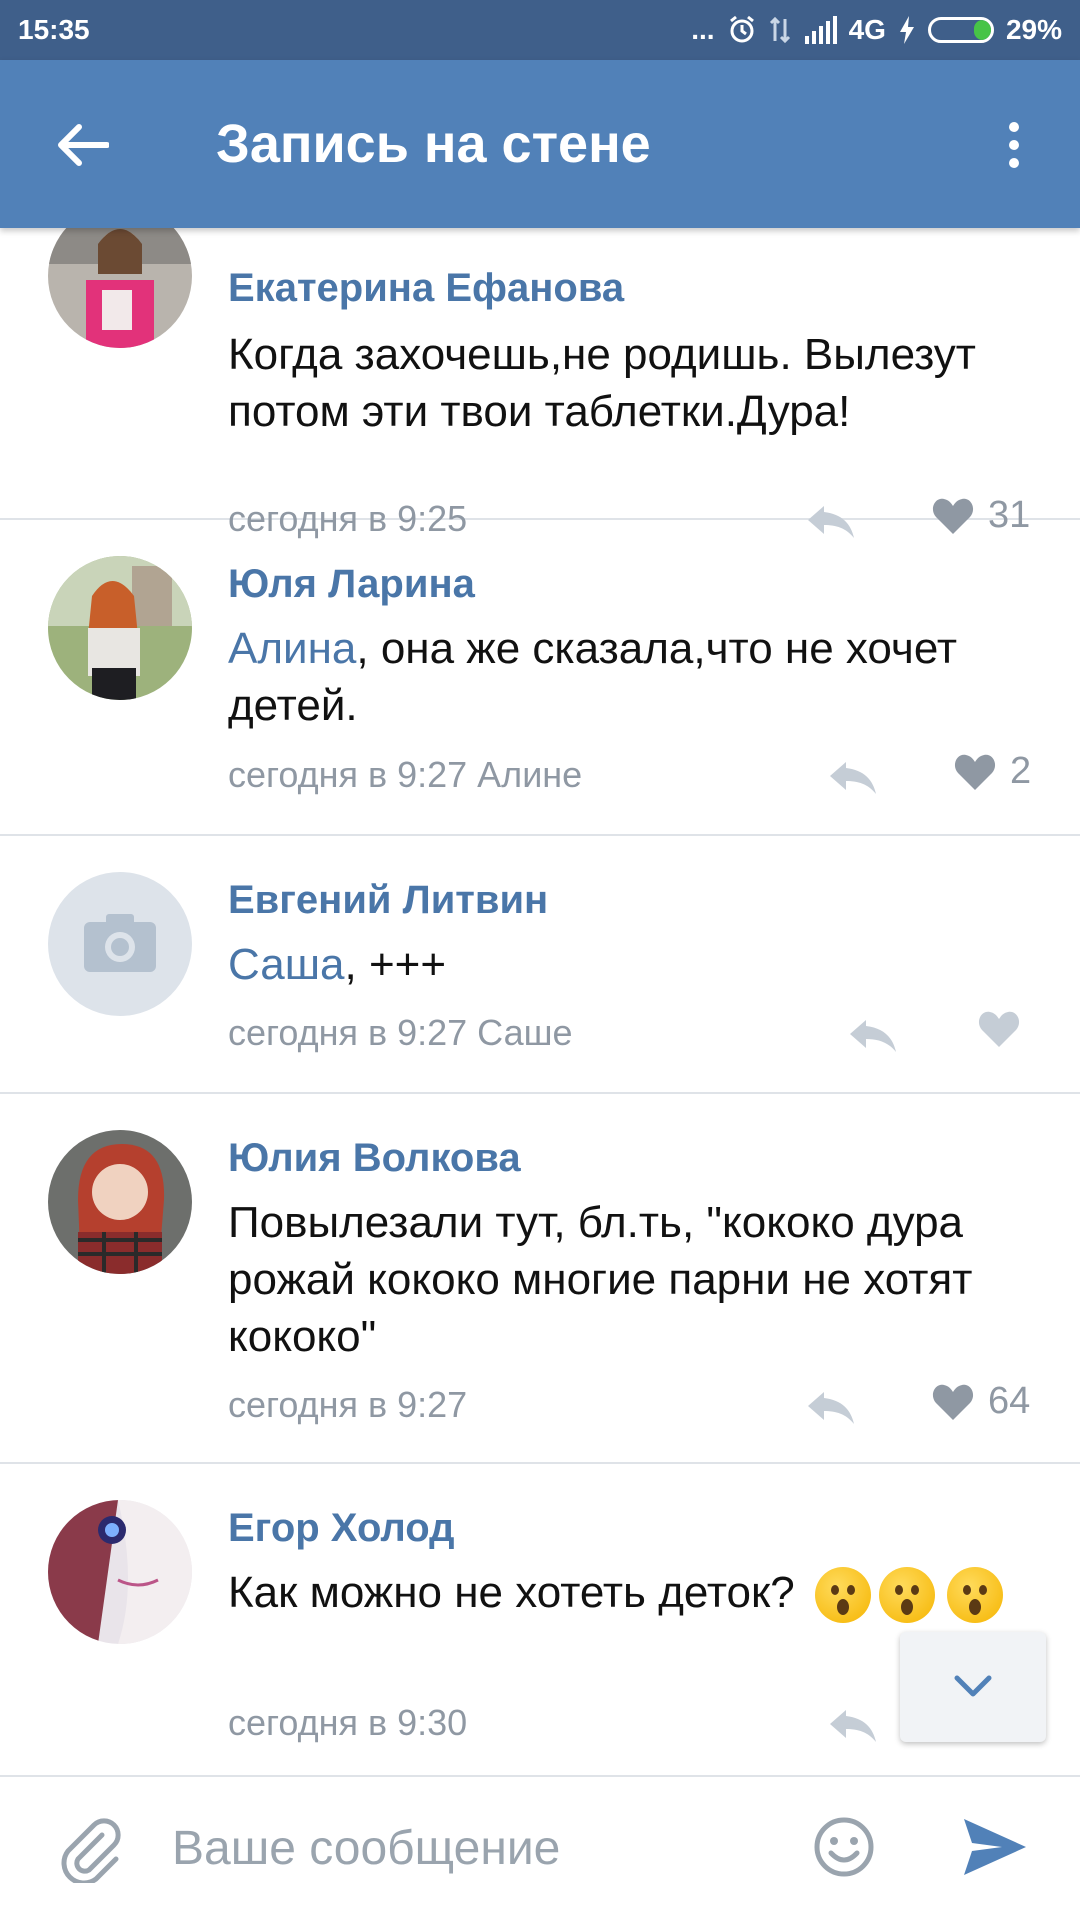 Image resolution: width=1080 pixels, height=1920 pixels. Describe the element at coordinates (433, 144) in the screenshot. I see `page-title: Запись на стене` at that location.